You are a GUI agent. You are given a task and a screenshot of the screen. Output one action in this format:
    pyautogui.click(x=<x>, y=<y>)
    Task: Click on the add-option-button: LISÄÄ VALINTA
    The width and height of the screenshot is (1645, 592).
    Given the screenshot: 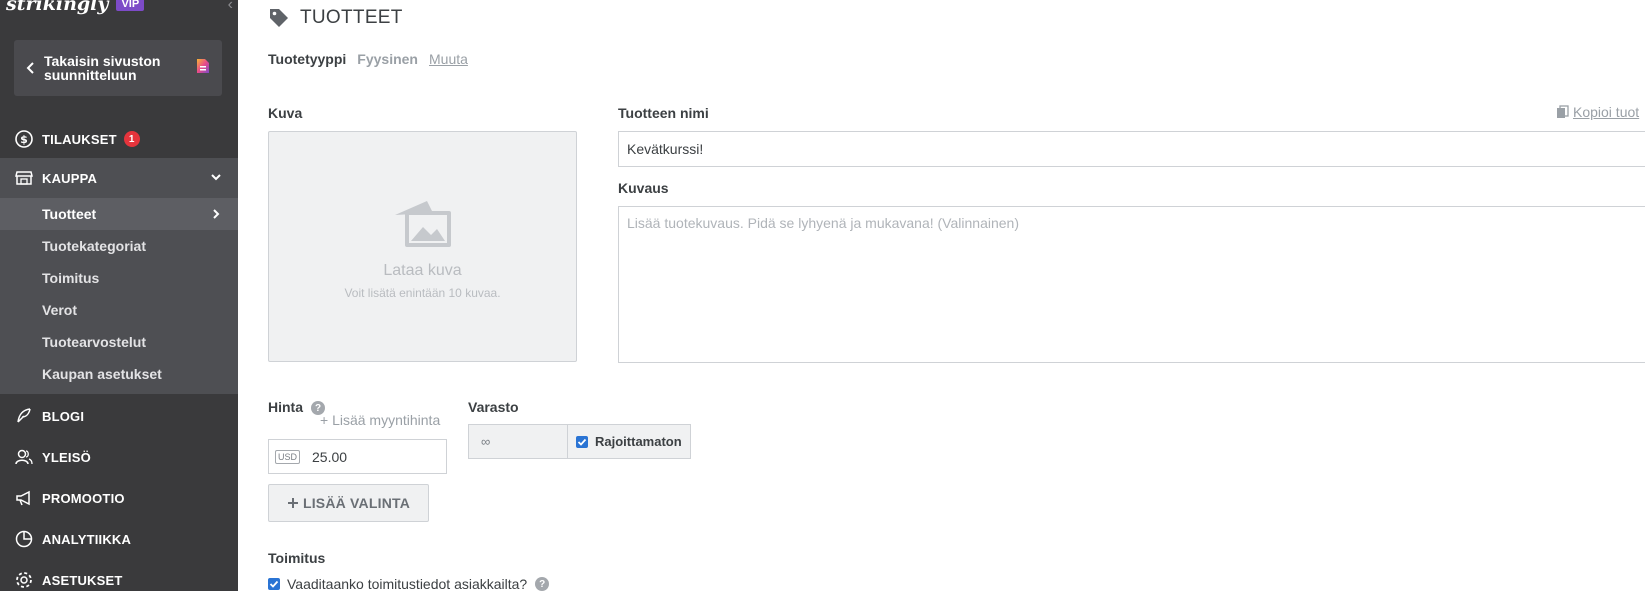 What is the action you would take?
    pyautogui.click(x=348, y=503)
    